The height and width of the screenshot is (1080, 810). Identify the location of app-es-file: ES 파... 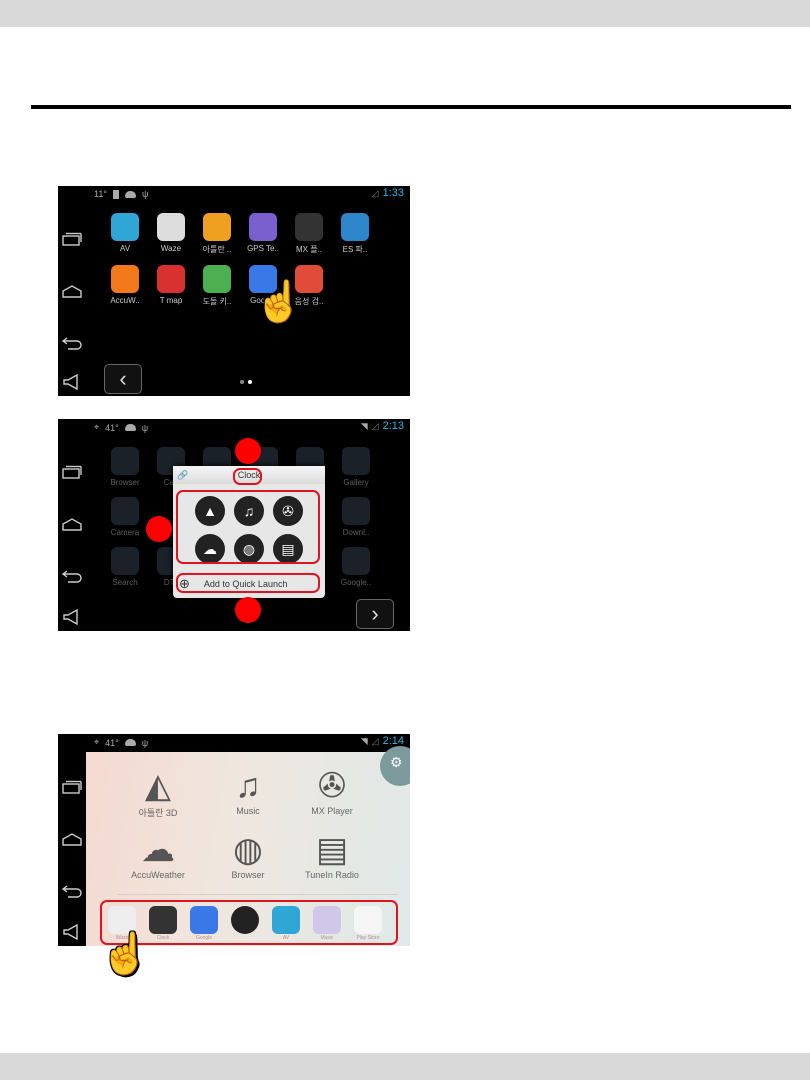
(355, 234).